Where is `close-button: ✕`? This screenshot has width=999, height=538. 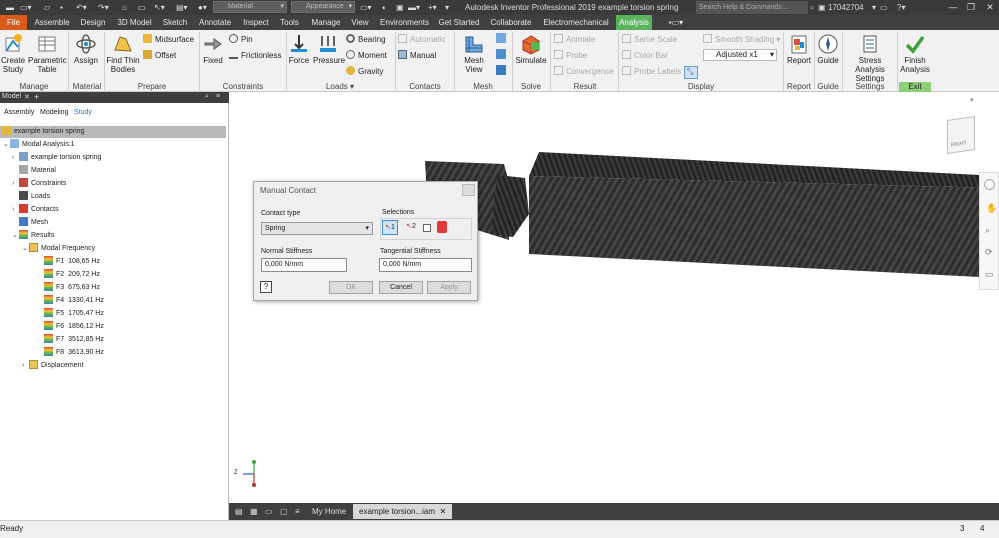 close-button: ✕ is located at coordinates (990, 7).